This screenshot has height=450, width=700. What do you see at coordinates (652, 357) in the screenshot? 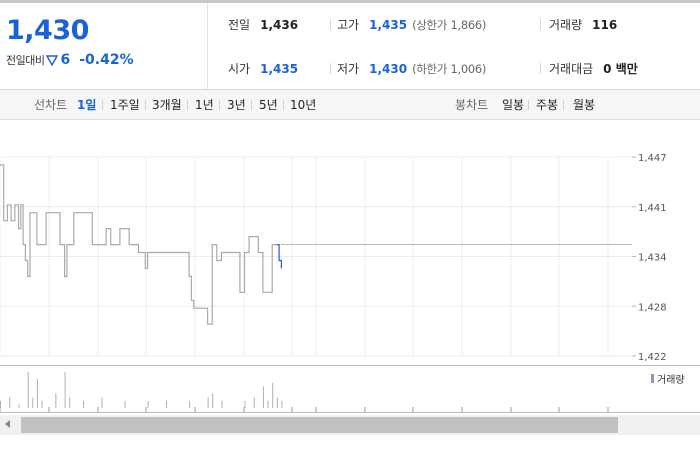
I see `y-tick-label: 1,422` at bounding box center [652, 357].